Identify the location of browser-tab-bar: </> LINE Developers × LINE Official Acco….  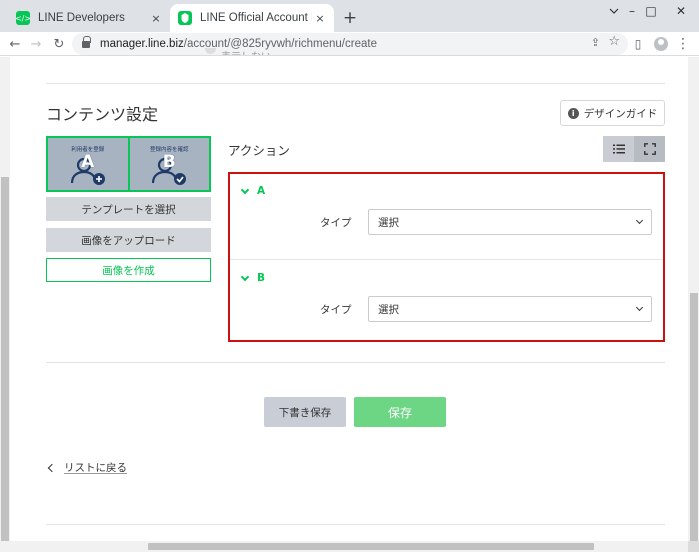
(349, 16).